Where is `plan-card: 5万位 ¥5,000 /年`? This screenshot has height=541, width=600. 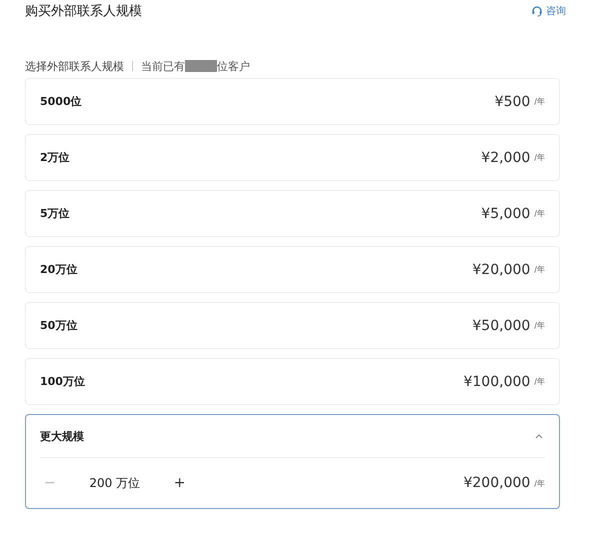 plan-card: 5万位 ¥5,000 /年 is located at coordinates (292, 213).